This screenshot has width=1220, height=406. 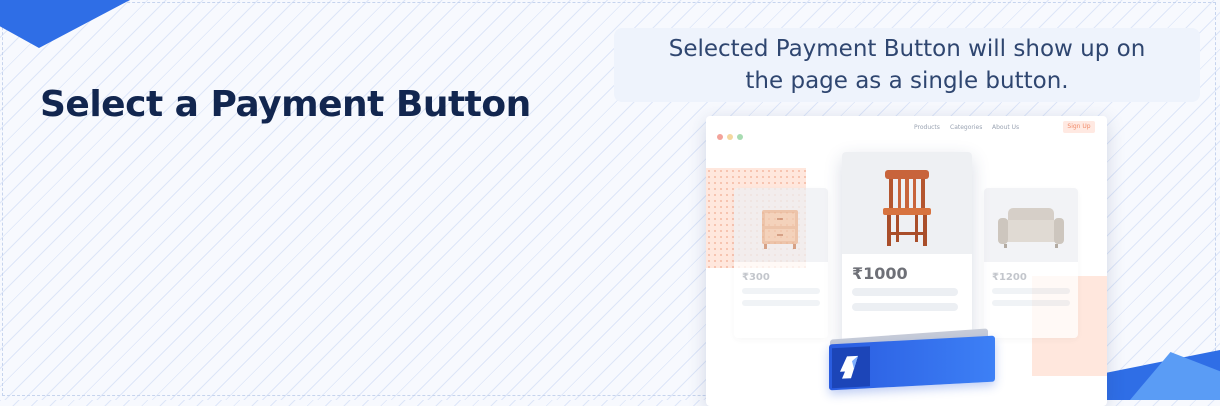 I want to click on caption-line-2: the page as a single button., so click(x=907, y=81).